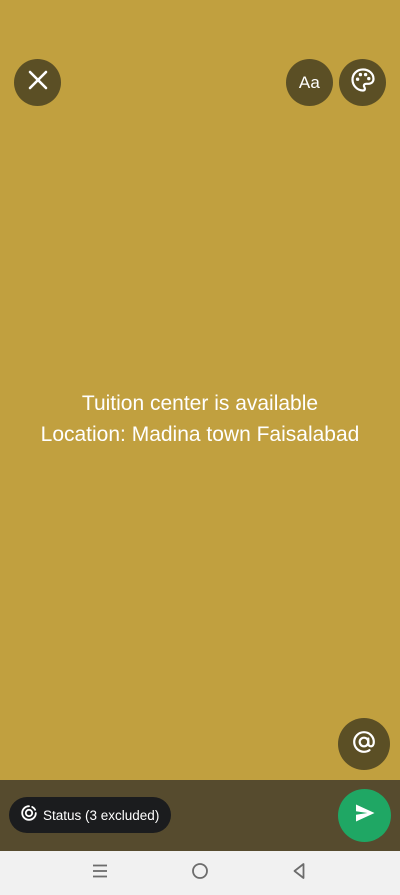 This screenshot has height=895, width=400. I want to click on status-ring-icon, so click(29, 815).